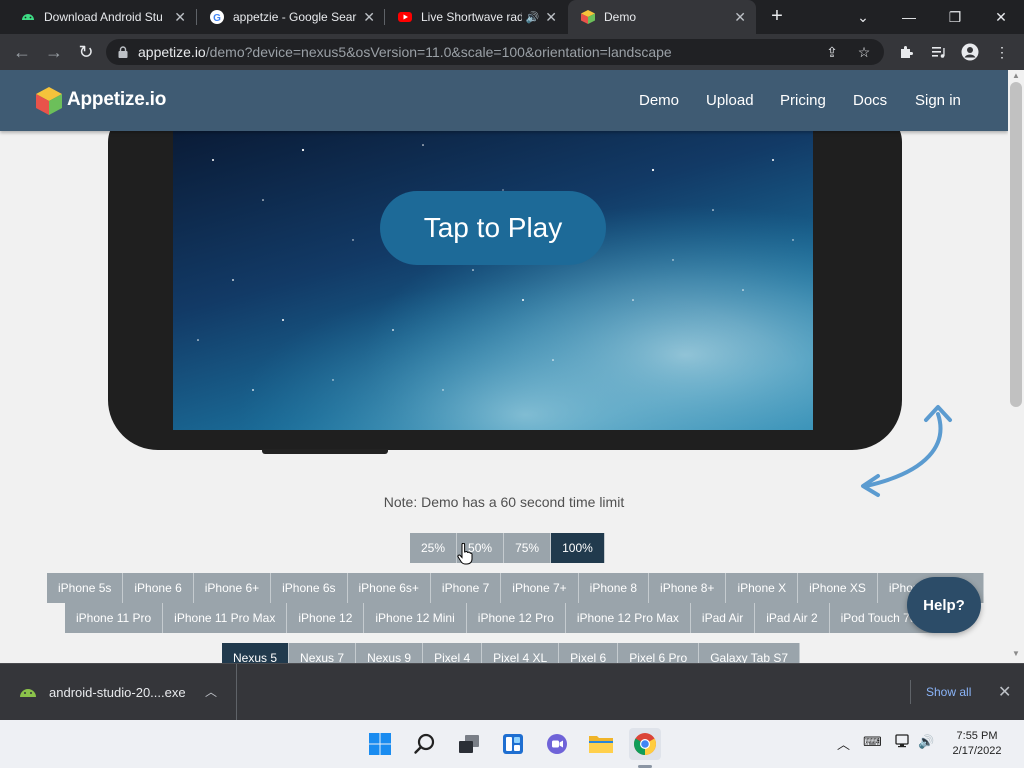 The height and width of the screenshot is (768, 1024). Describe the element at coordinates (309, 588) in the screenshot. I see `device-iphone-6s: iPhone 6s` at that location.